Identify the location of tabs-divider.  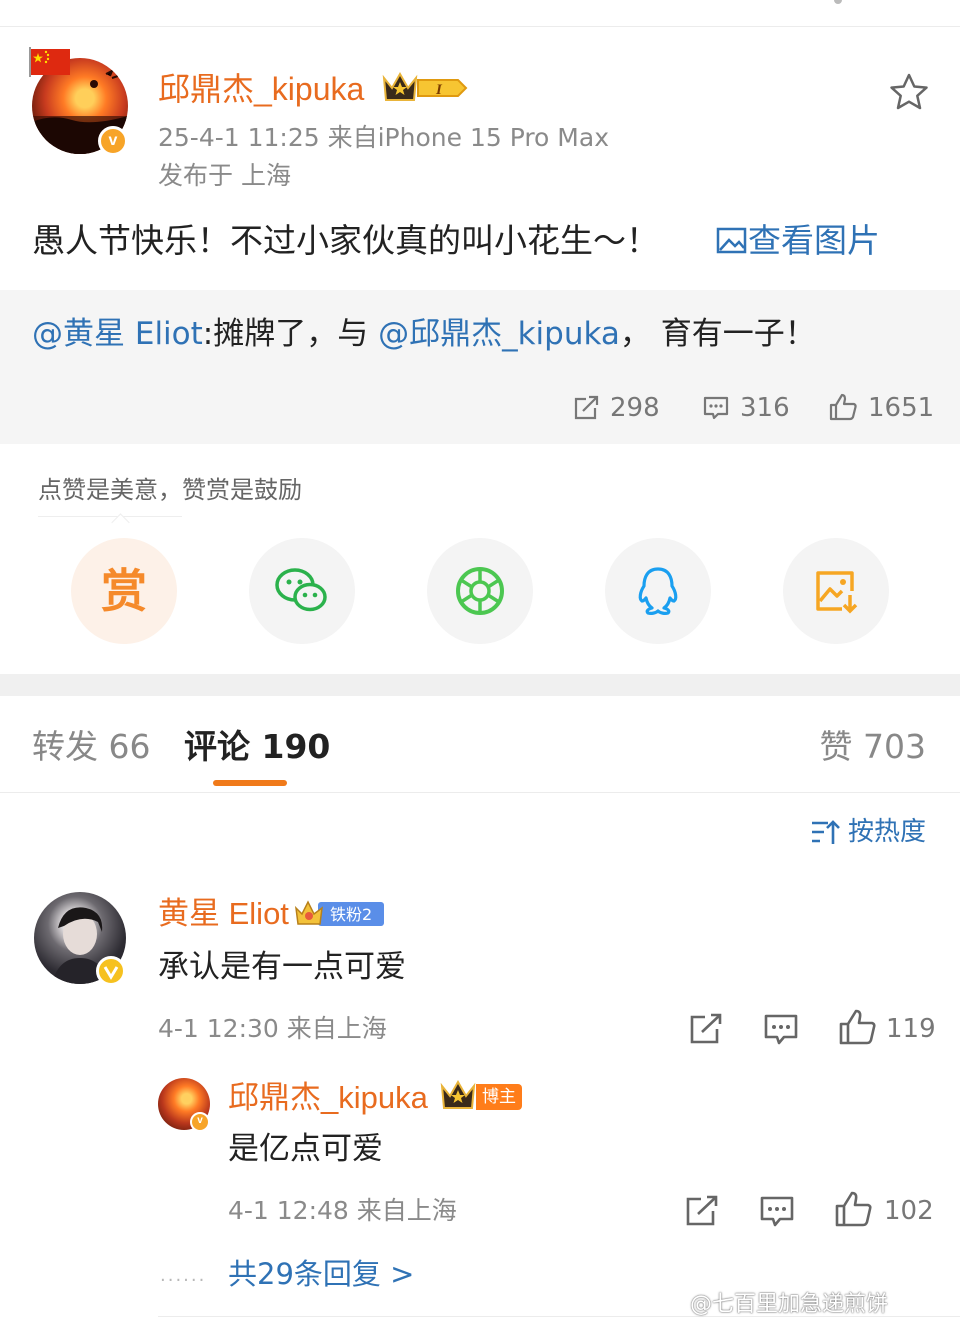
(480, 792).